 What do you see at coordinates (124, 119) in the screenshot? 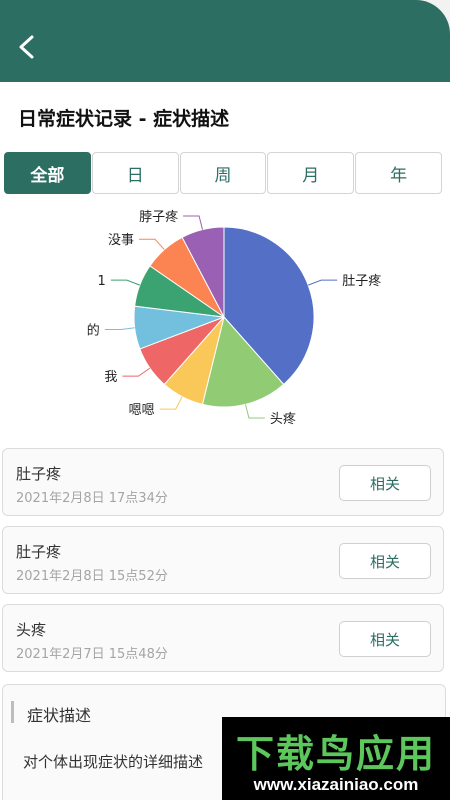
I see `page-title: 日常症状记录 - 症状描述` at bounding box center [124, 119].